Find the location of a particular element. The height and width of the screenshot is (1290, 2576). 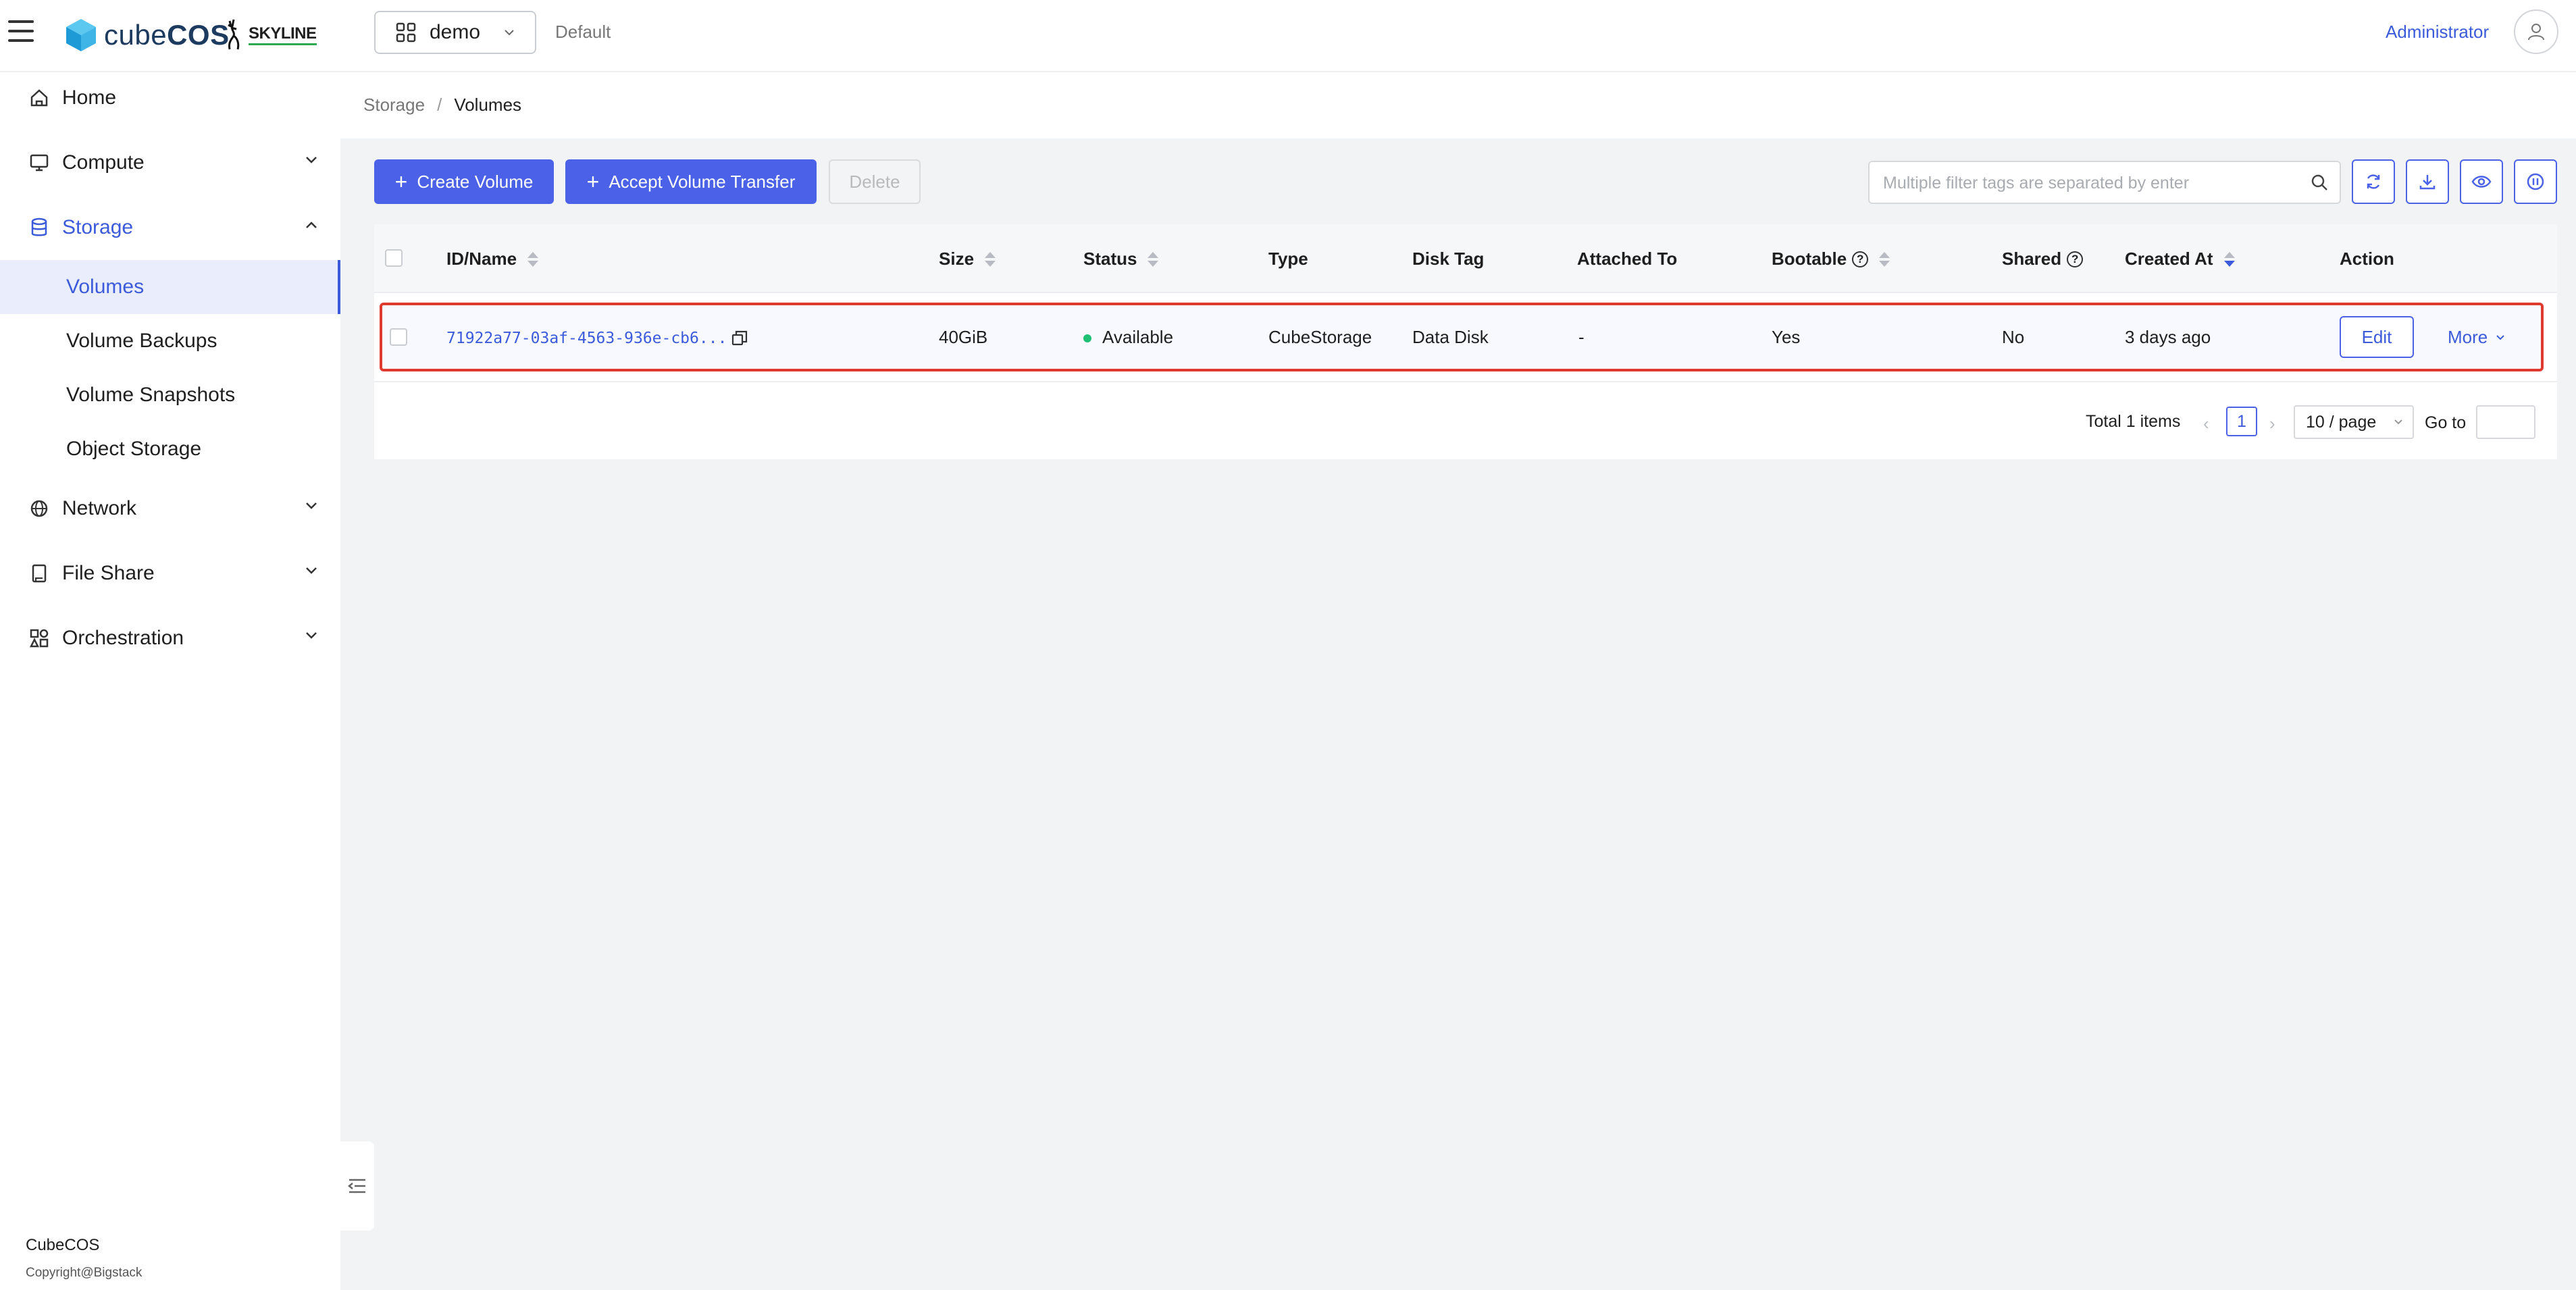

menu-toggle-icon is located at coordinates (21, 32).